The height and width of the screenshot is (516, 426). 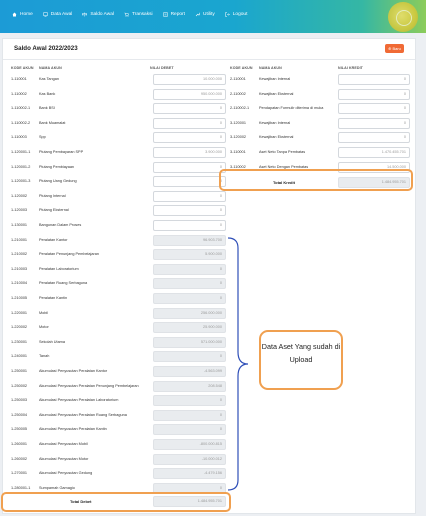 I want to click on amount-input: 1.470.455.701, so click(x=374, y=152).